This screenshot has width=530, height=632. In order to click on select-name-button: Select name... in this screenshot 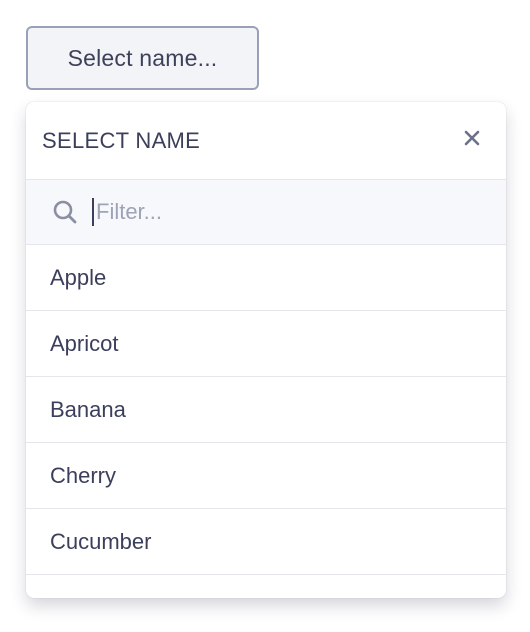, I will do `click(142, 58)`.